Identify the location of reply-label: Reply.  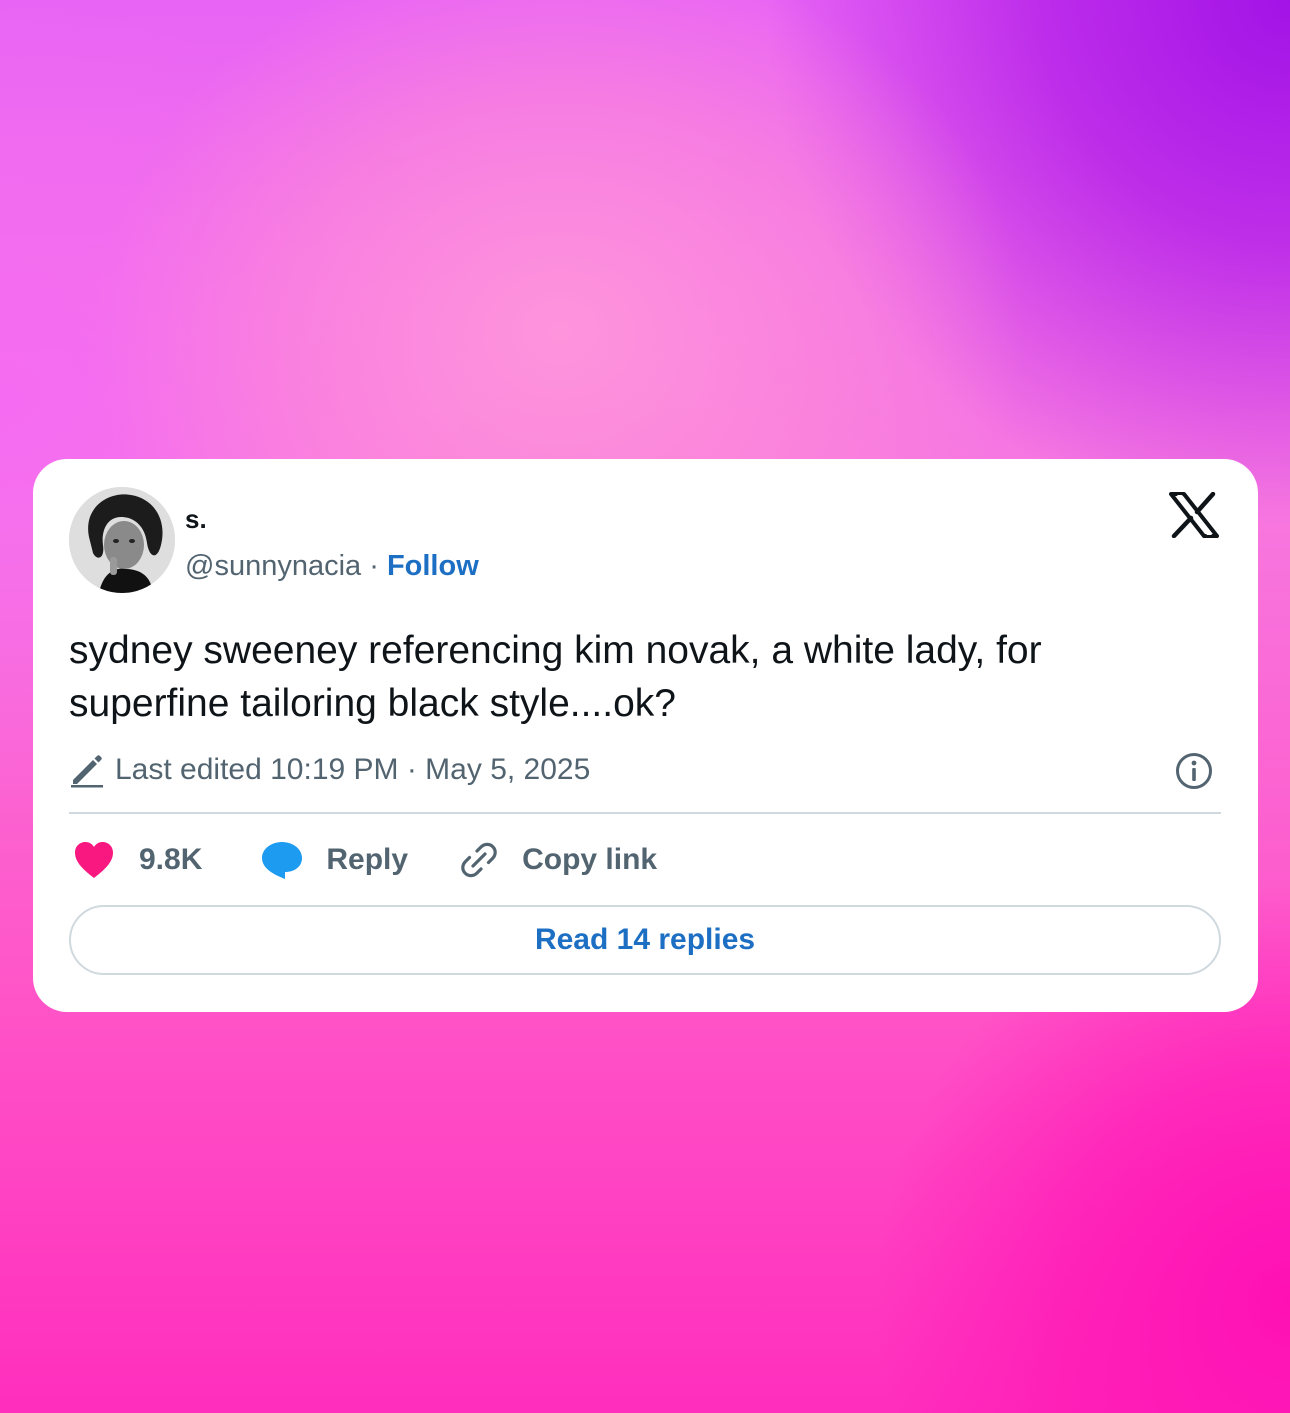
(367, 859).